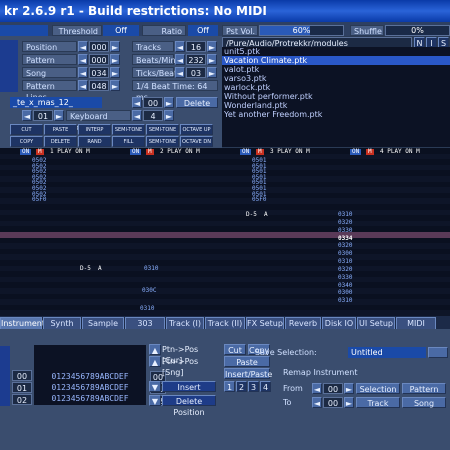  What do you see at coordinates (185, 323) in the screenshot?
I see `tab-4: Track (I)` at bounding box center [185, 323].